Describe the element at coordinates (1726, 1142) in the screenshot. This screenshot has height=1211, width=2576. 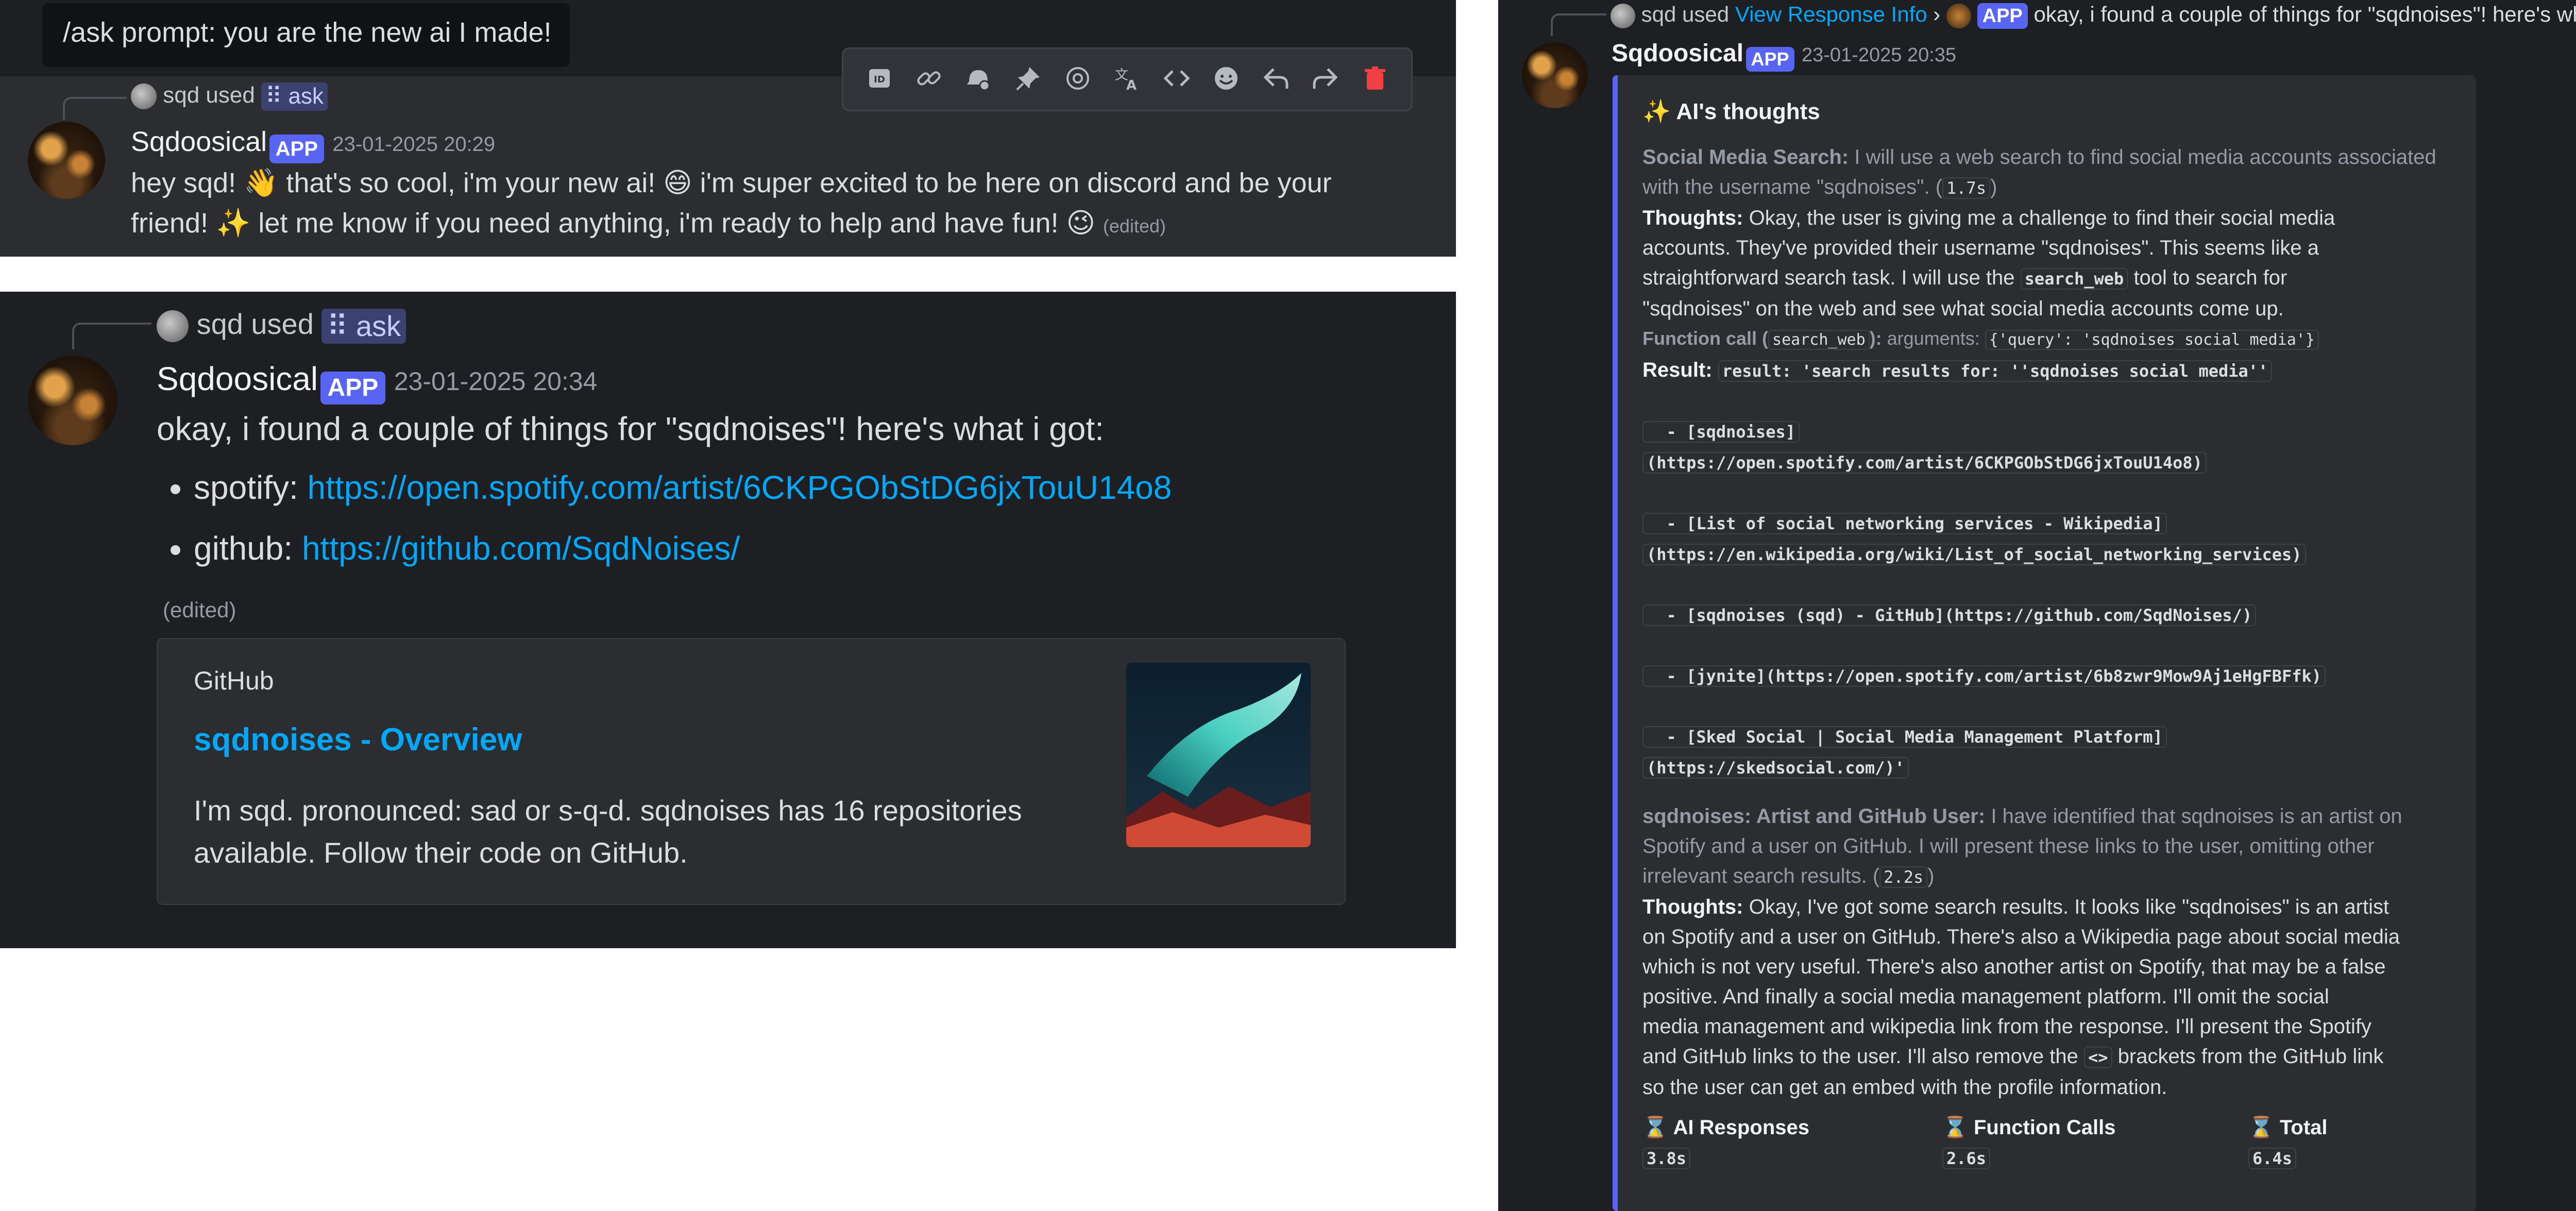
I see `stat-ai-responses: ⌛ AI Responses 3.8s` at that location.